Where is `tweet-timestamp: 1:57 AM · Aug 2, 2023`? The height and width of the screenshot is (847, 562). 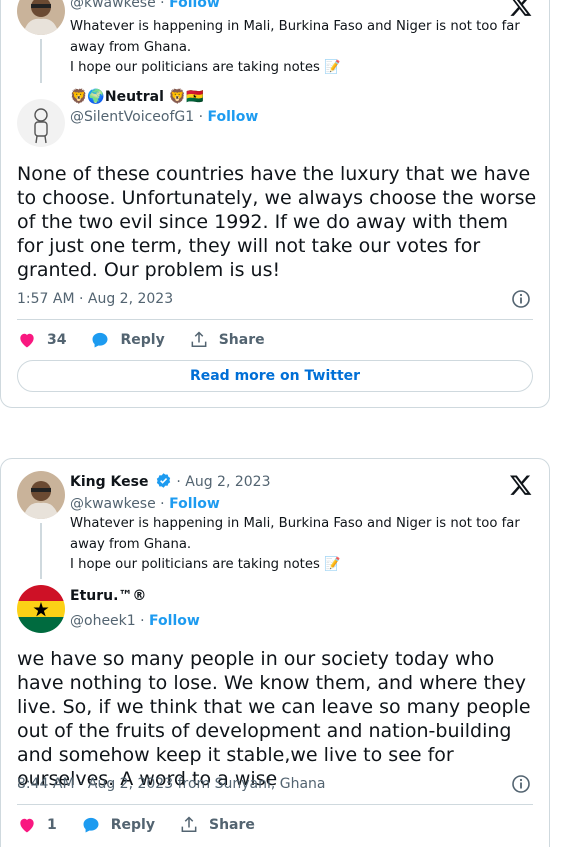 tweet-timestamp: 1:57 AM · Aug 2, 2023 is located at coordinates (95, 299).